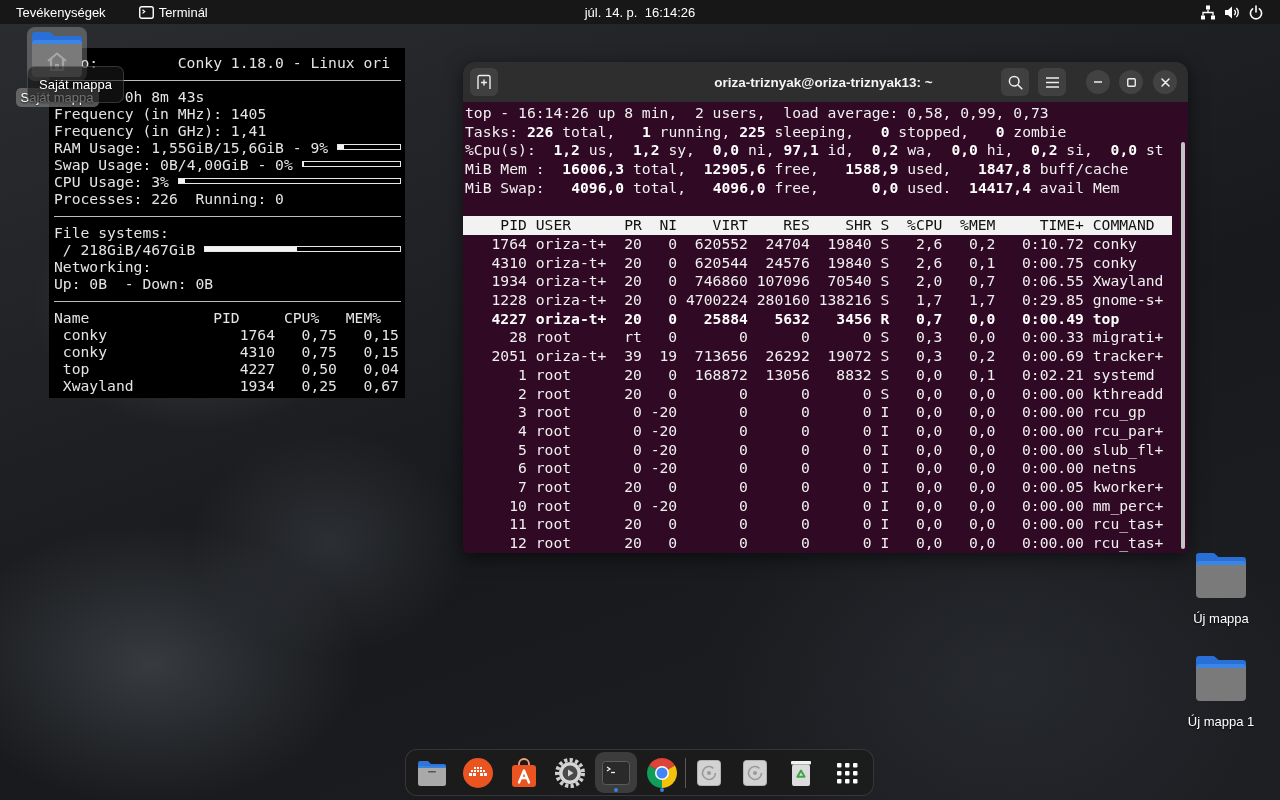 Image resolution: width=1280 pixels, height=800 pixels. Describe the element at coordinates (318, 368) in the screenshot. I see `table-cell-text: 0,50` at that location.